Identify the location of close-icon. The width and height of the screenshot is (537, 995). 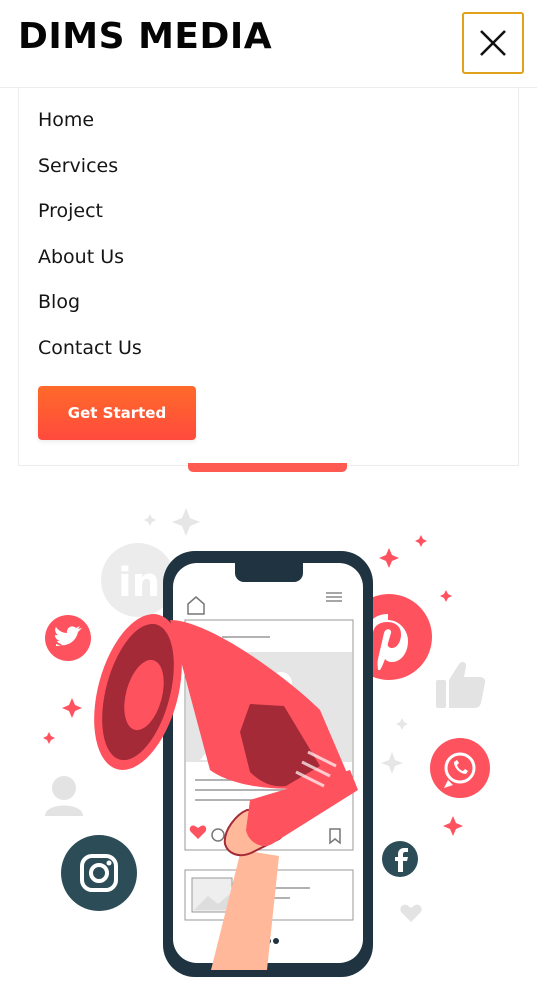
(493, 43).